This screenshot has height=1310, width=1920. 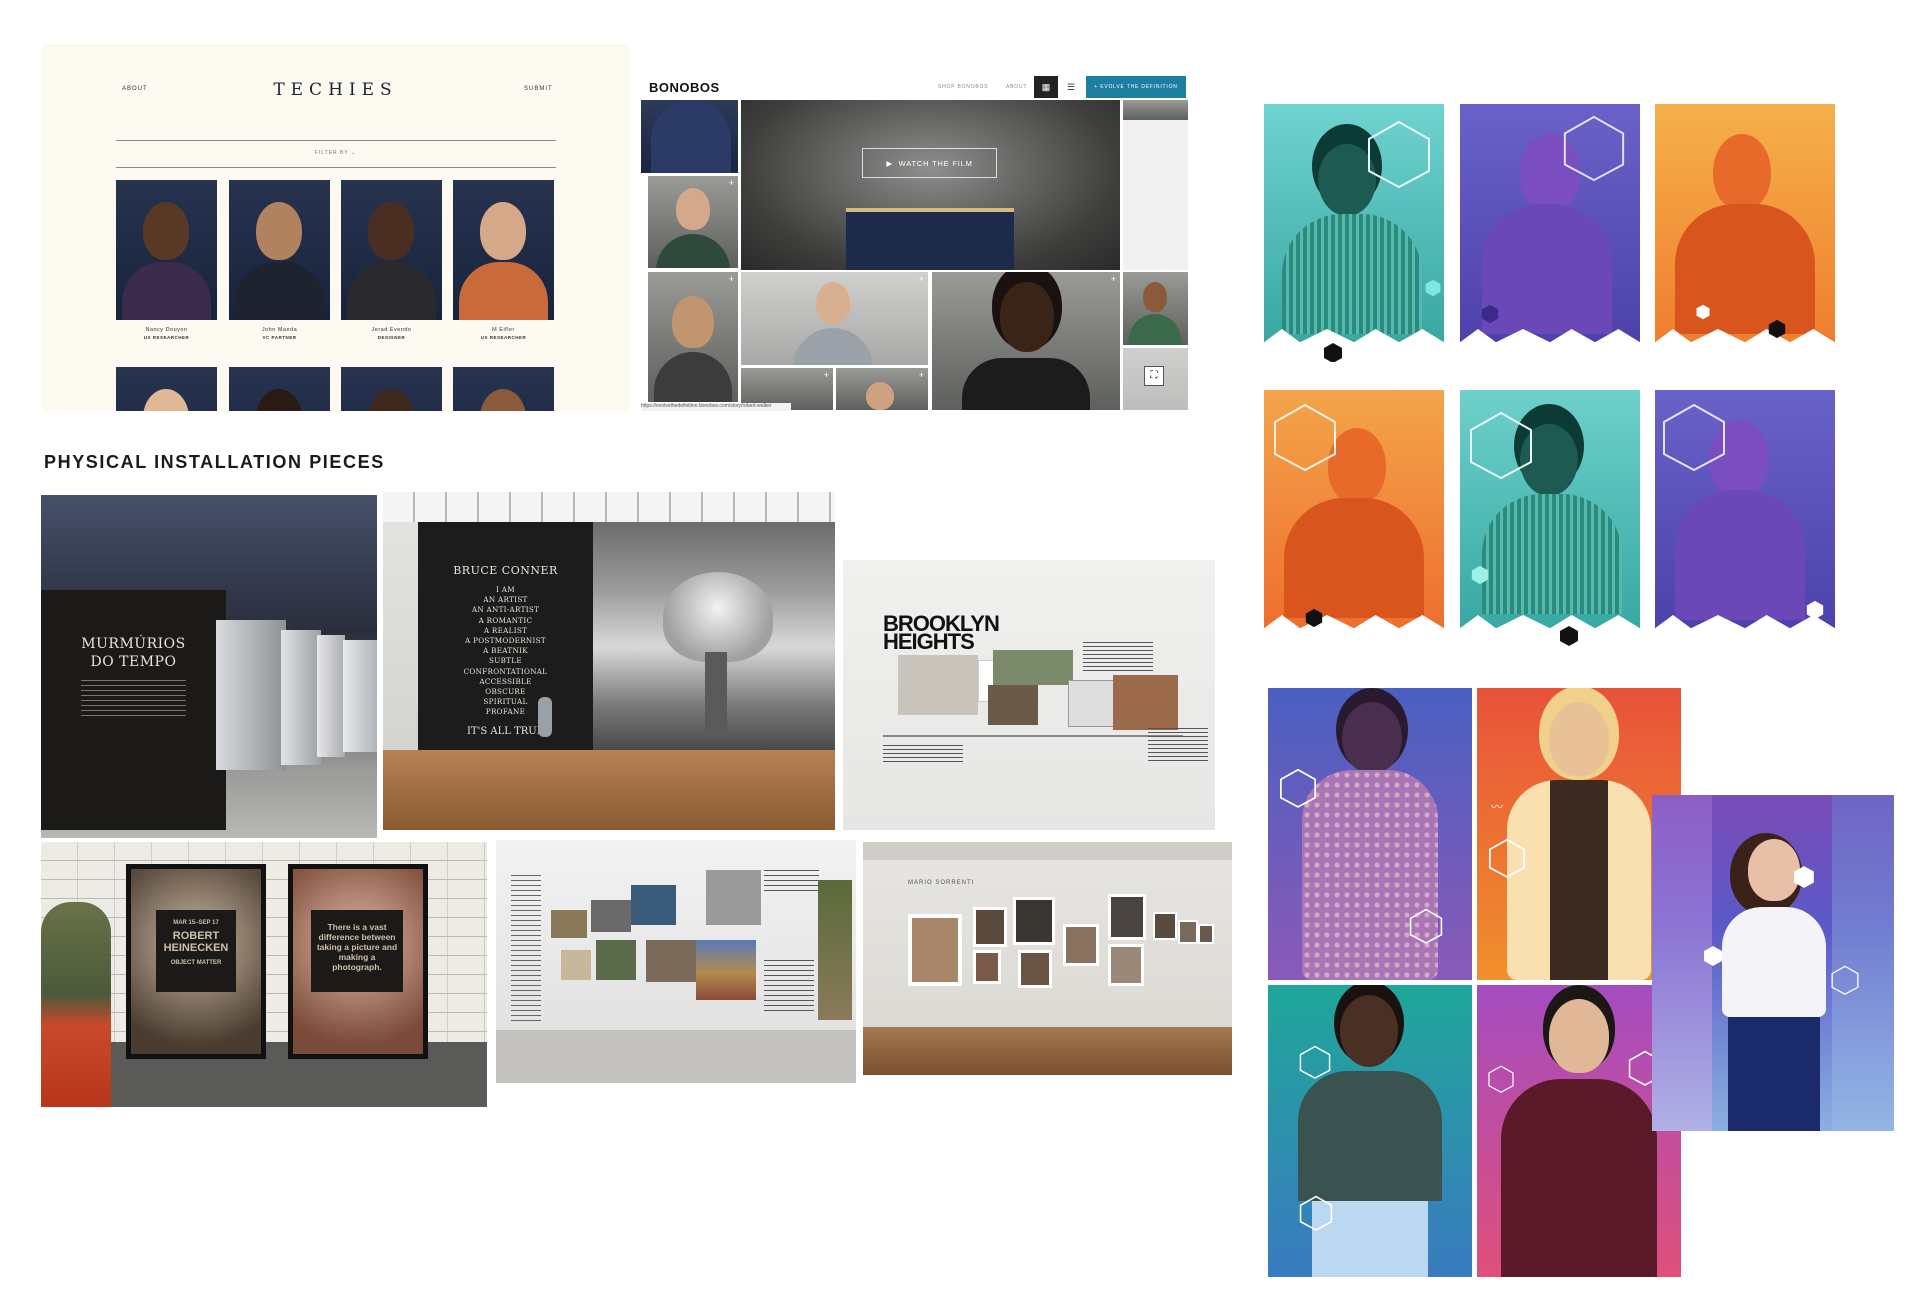 I want to click on list-view-icon: ☰, so click(x=1071, y=87).